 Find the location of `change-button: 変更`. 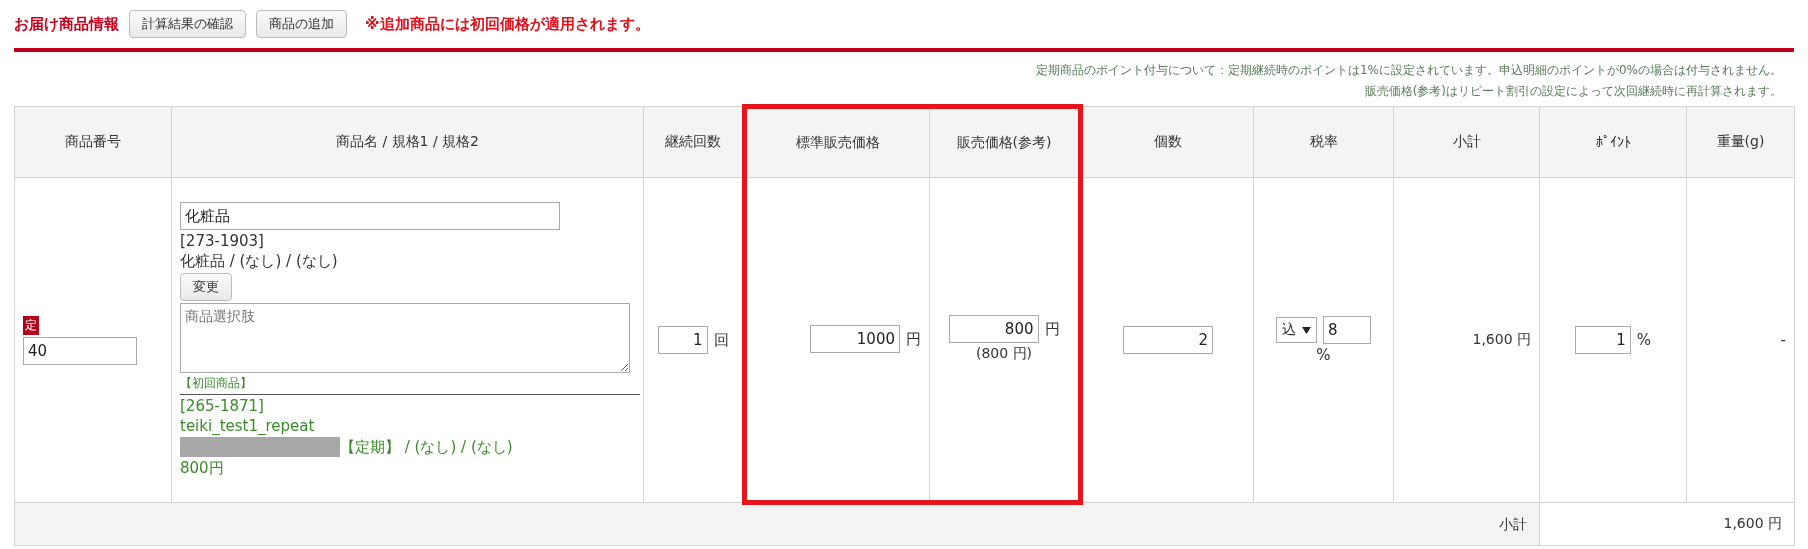

change-button: 変更 is located at coordinates (206, 287).